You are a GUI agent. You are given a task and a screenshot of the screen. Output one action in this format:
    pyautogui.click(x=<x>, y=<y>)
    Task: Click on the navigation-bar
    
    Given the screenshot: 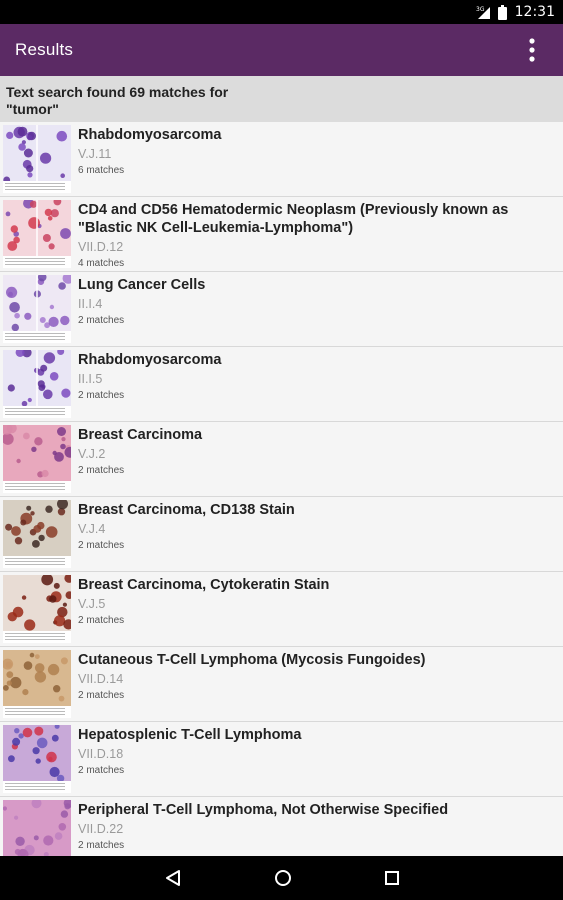 What is the action you would take?
    pyautogui.click(x=281, y=878)
    